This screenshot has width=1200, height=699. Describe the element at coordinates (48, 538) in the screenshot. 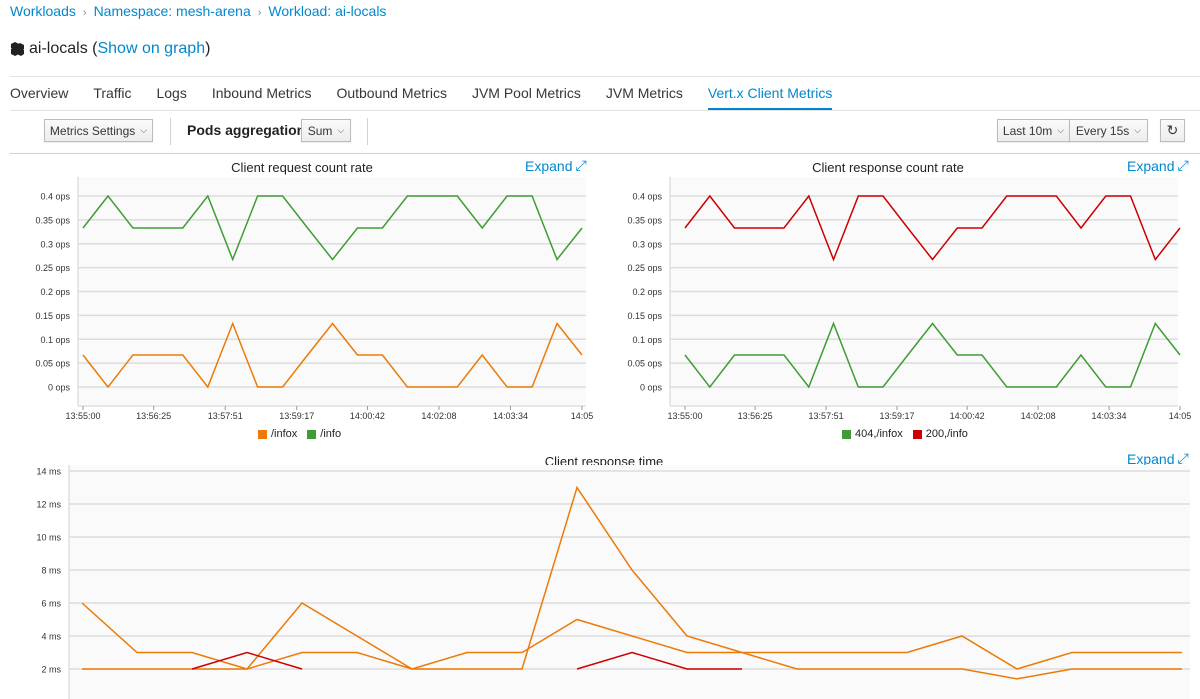

I see `y-tick-label: 10 ms` at that location.